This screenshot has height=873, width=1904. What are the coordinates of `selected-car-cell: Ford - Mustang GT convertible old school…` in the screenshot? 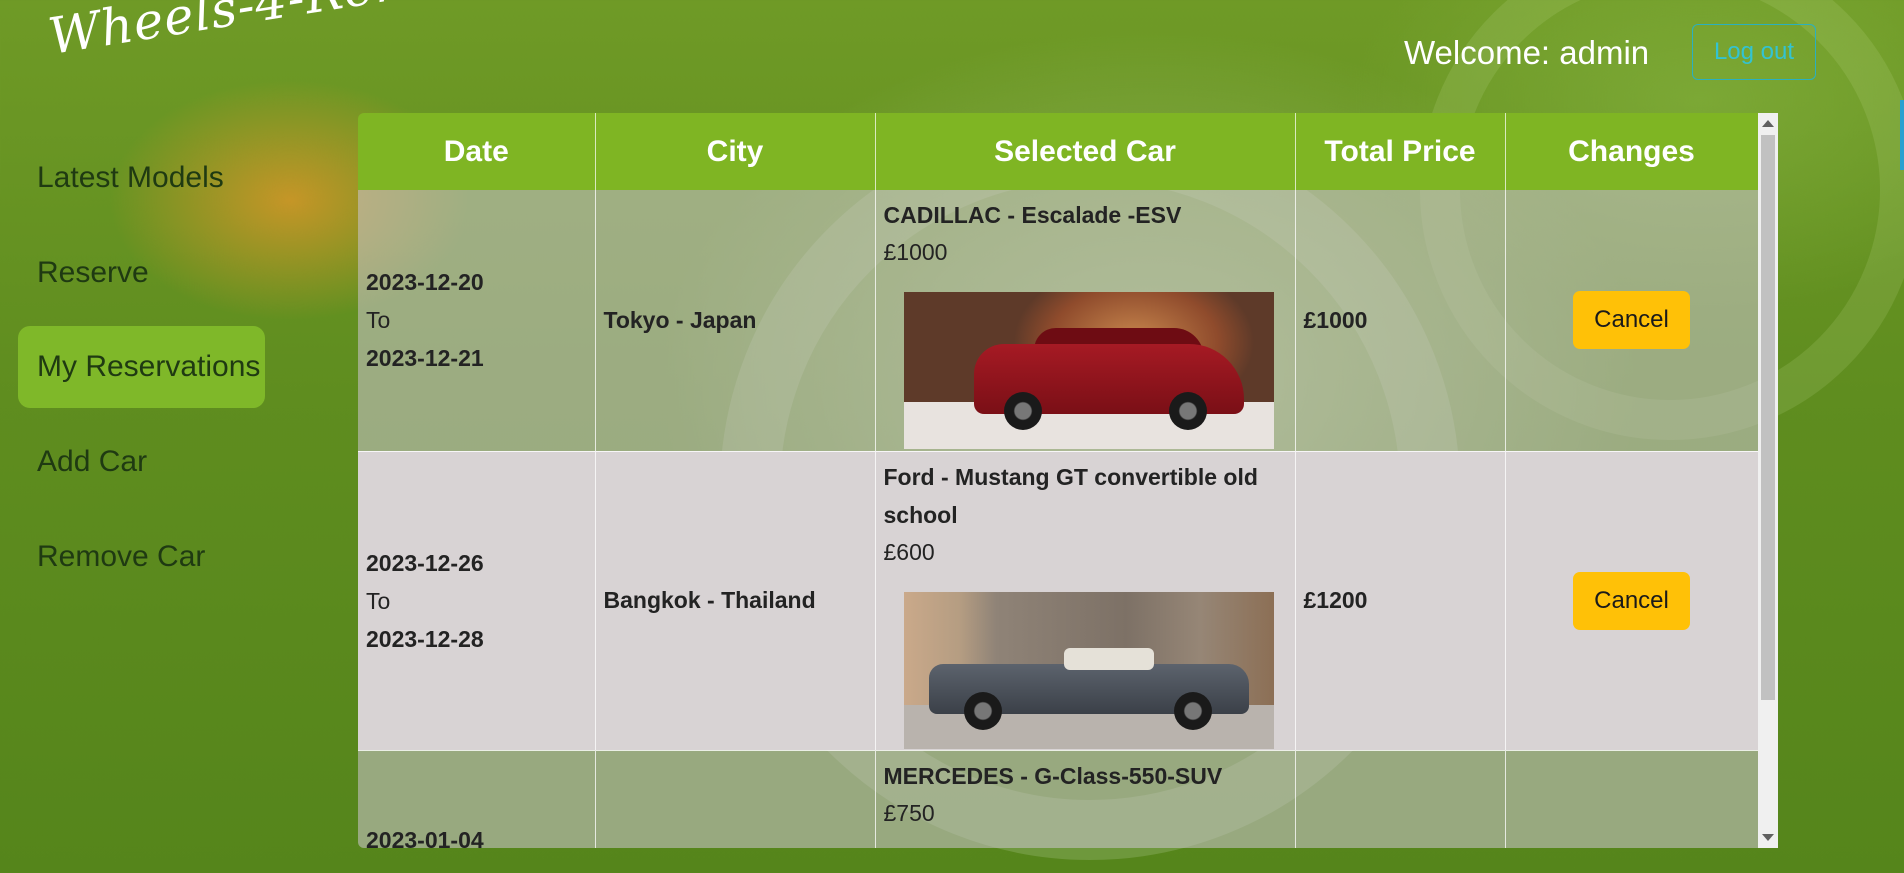 It's located at (1085, 600).